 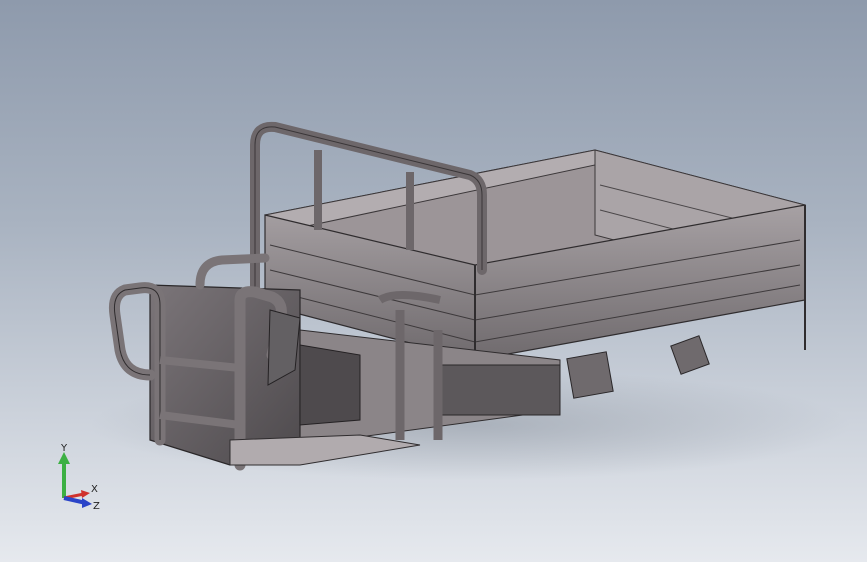 What do you see at coordinates (85, 494) in the screenshot?
I see `x-axis-arrow-icon` at bounding box center [85, 494].